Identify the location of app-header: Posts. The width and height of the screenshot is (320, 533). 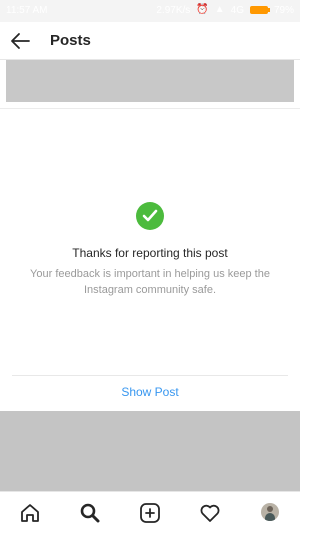
(150, 41).